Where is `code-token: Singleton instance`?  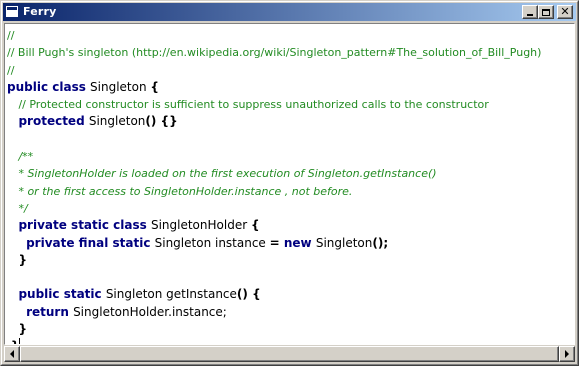 code-token: Singleton instance is located at coordinates (212, 242).